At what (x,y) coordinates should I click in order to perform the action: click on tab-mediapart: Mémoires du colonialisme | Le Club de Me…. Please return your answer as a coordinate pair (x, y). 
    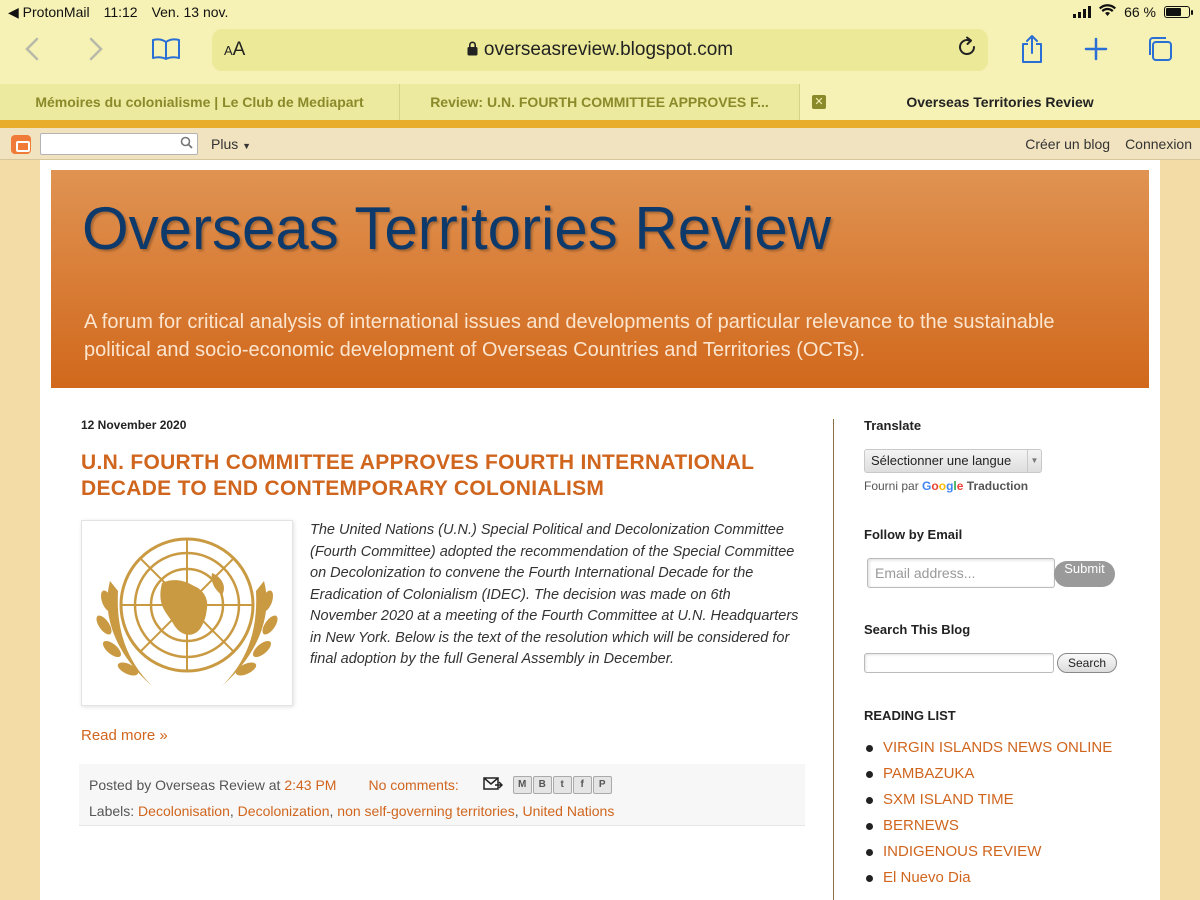
    Looking at the image, I should click on (200, 102).